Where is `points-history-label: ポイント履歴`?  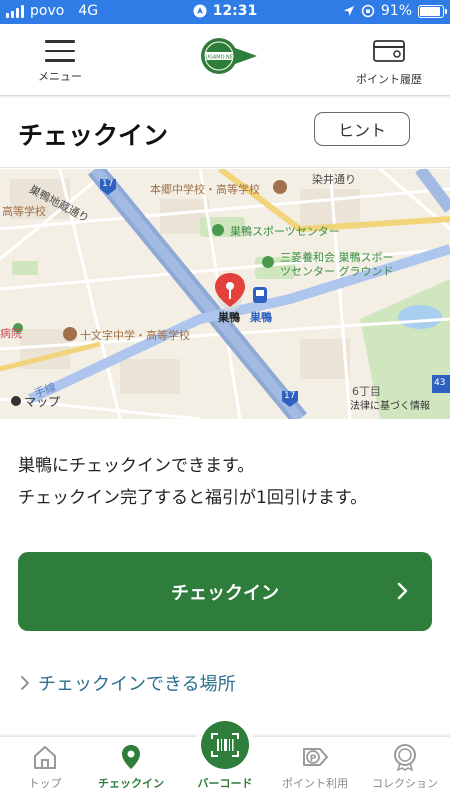
points-history-label: ポイント履歴 is located at coordinates (389, 79).